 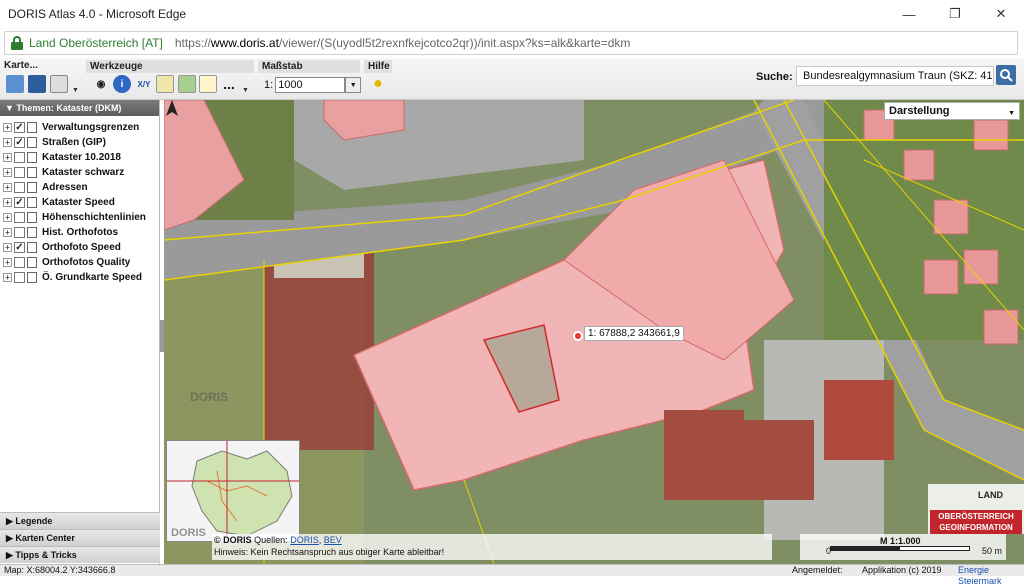 What do you see at coordinates (233, 491) in the screenshot?
I see `overview-map: DORIS` at bounding box center [233, 491].